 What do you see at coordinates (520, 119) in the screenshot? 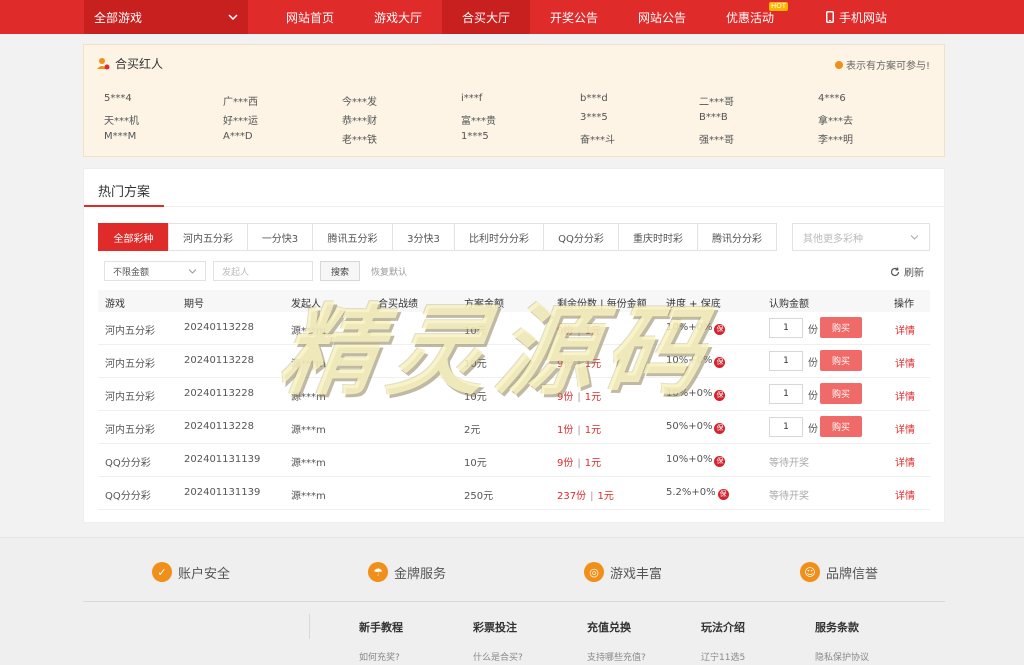
I see `celebrity-name: 富***贵` at bounding box center [520, 119].